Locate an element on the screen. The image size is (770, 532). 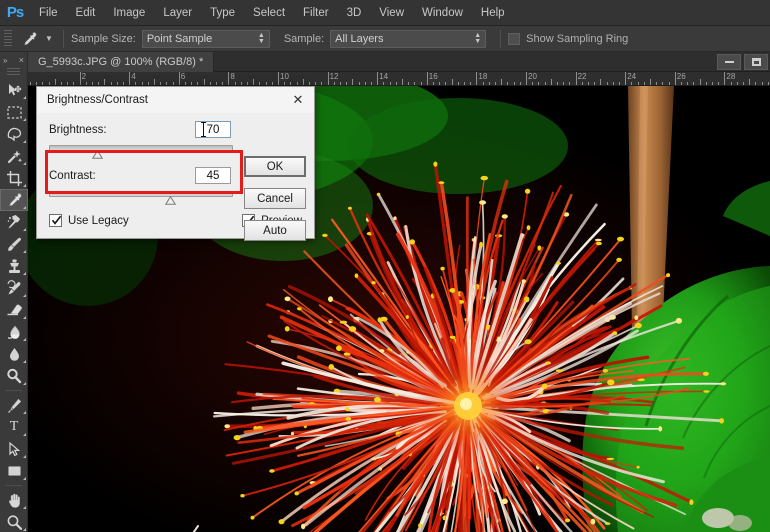
menu-image: Image is located at coordinates (129, 13).